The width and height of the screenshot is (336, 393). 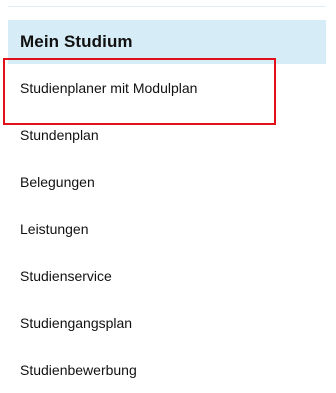 I want to click on top-divider, so click(x=167, y=6).